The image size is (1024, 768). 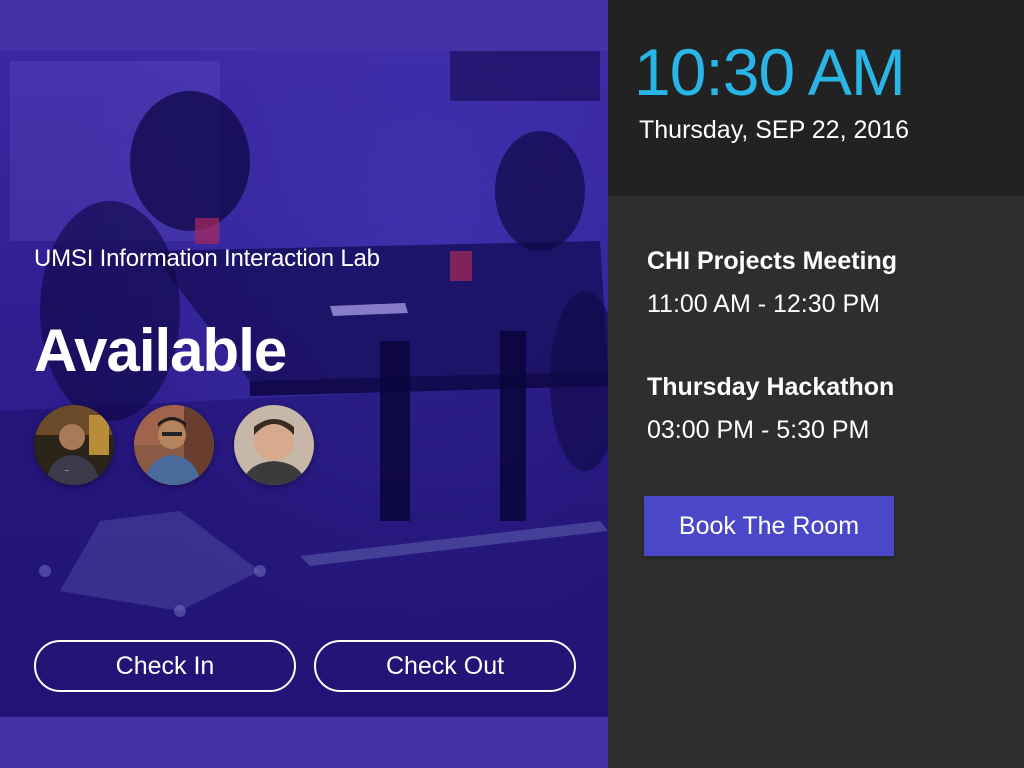 What do you see at coordinates (165, 666) in the screenshot?
I see `check-in-button: Check In` at bounding box center [165, 666].